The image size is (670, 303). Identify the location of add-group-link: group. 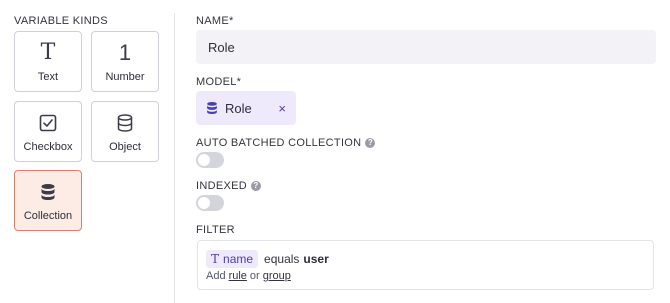
(277, 276).